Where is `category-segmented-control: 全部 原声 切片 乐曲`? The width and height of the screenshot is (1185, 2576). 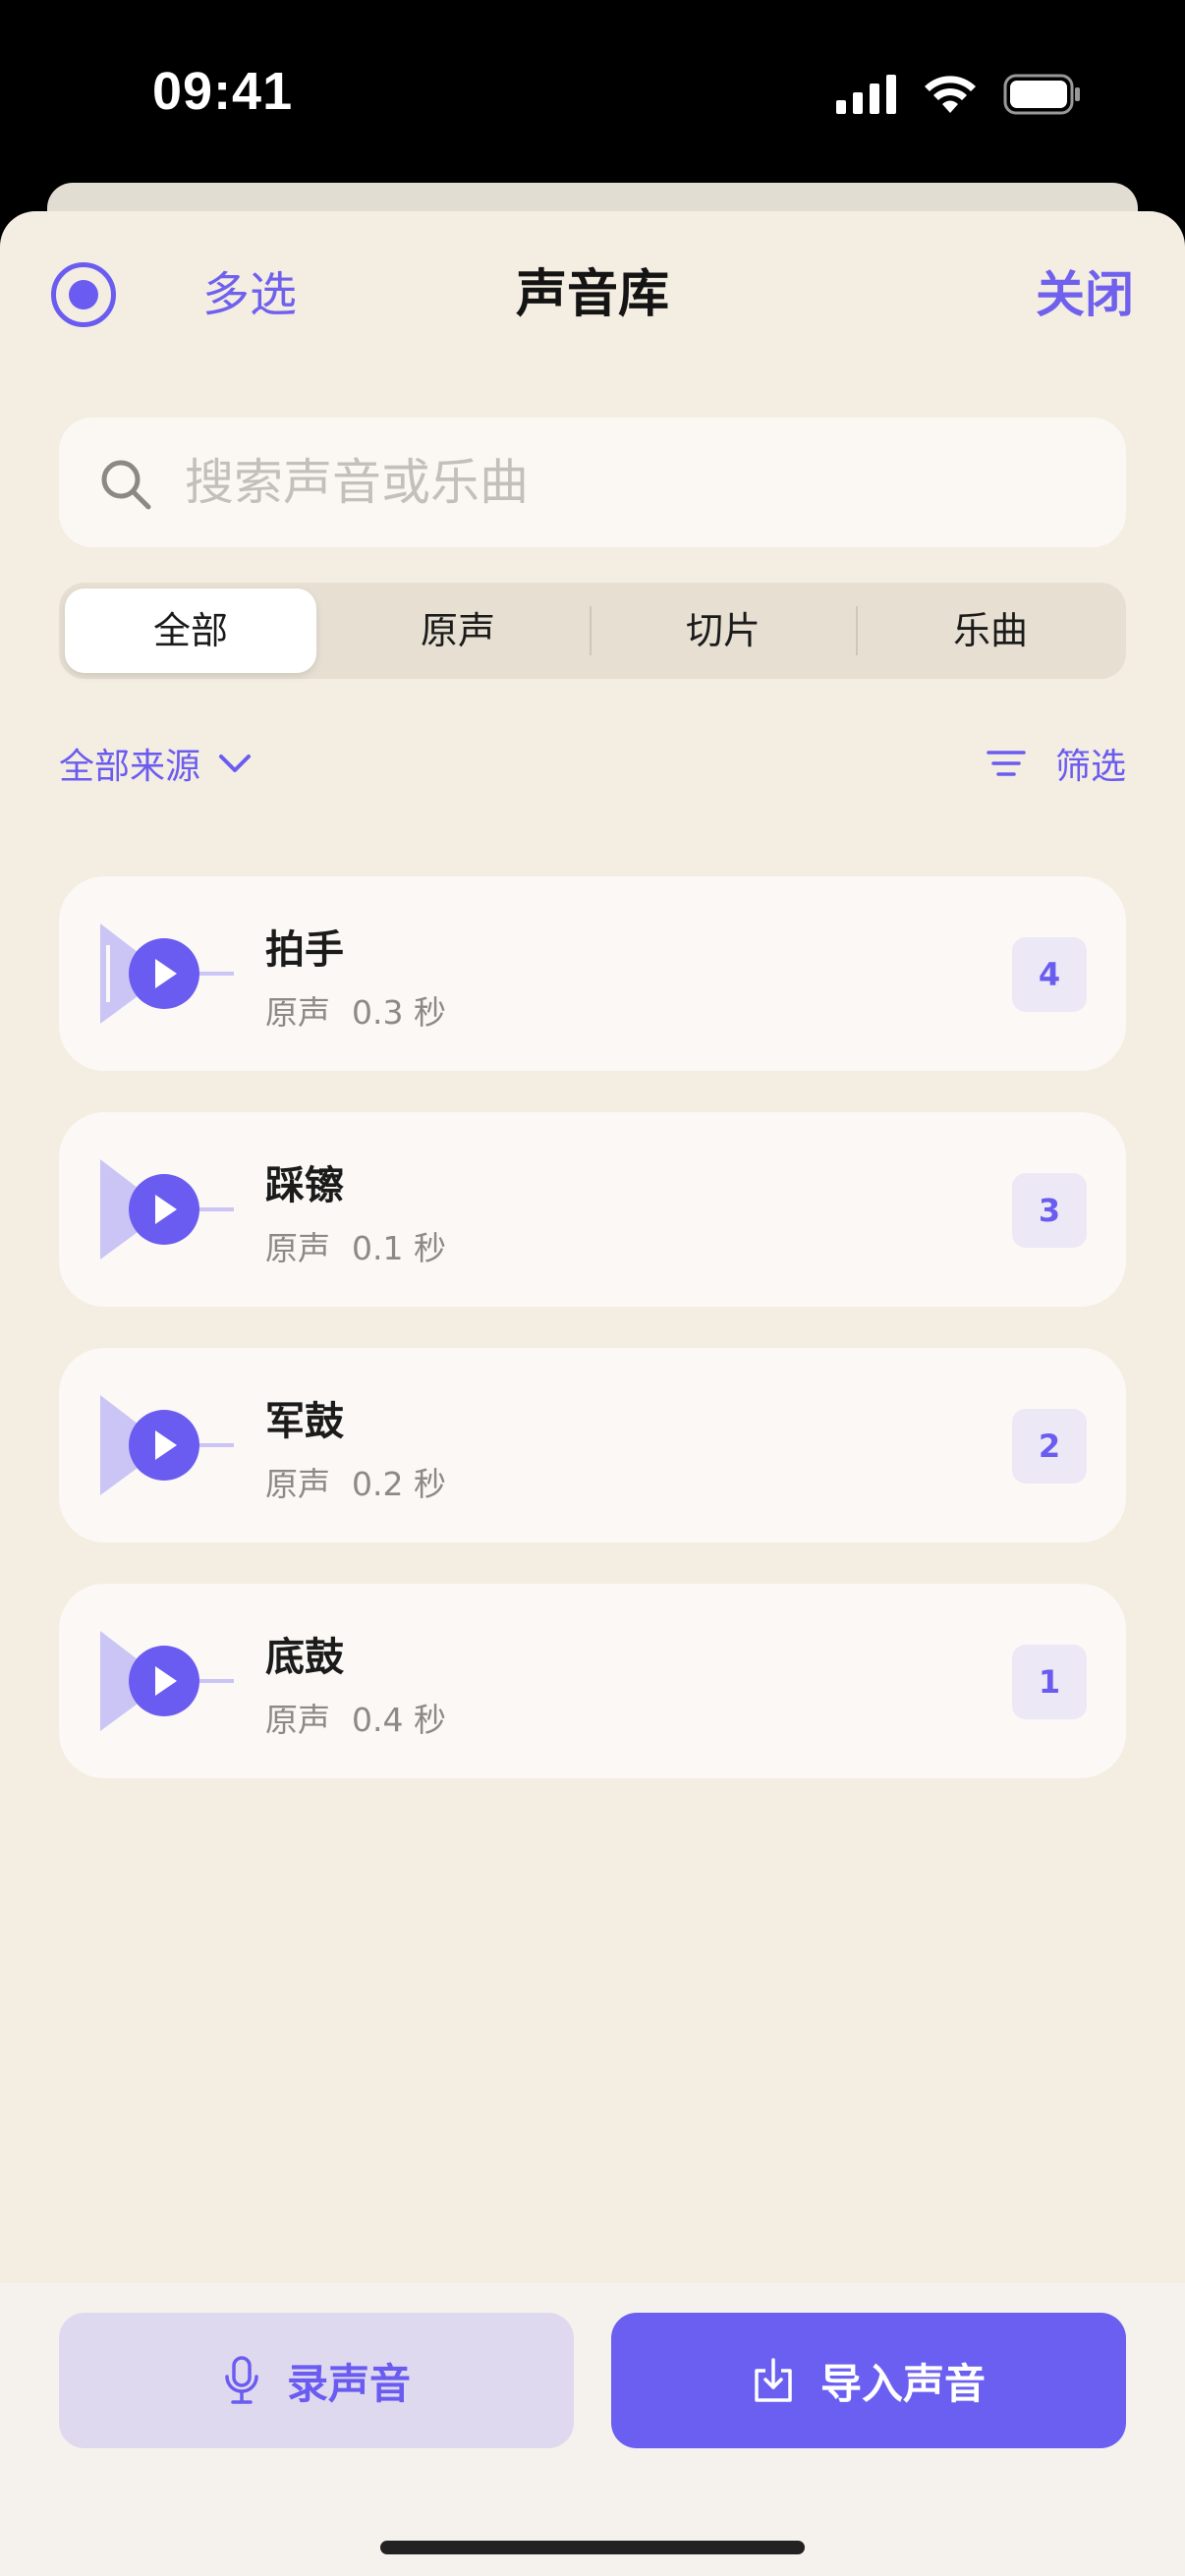
category-segmented-control: 全部 原声 切片 乐曲 is located at coordinates (592, 631).